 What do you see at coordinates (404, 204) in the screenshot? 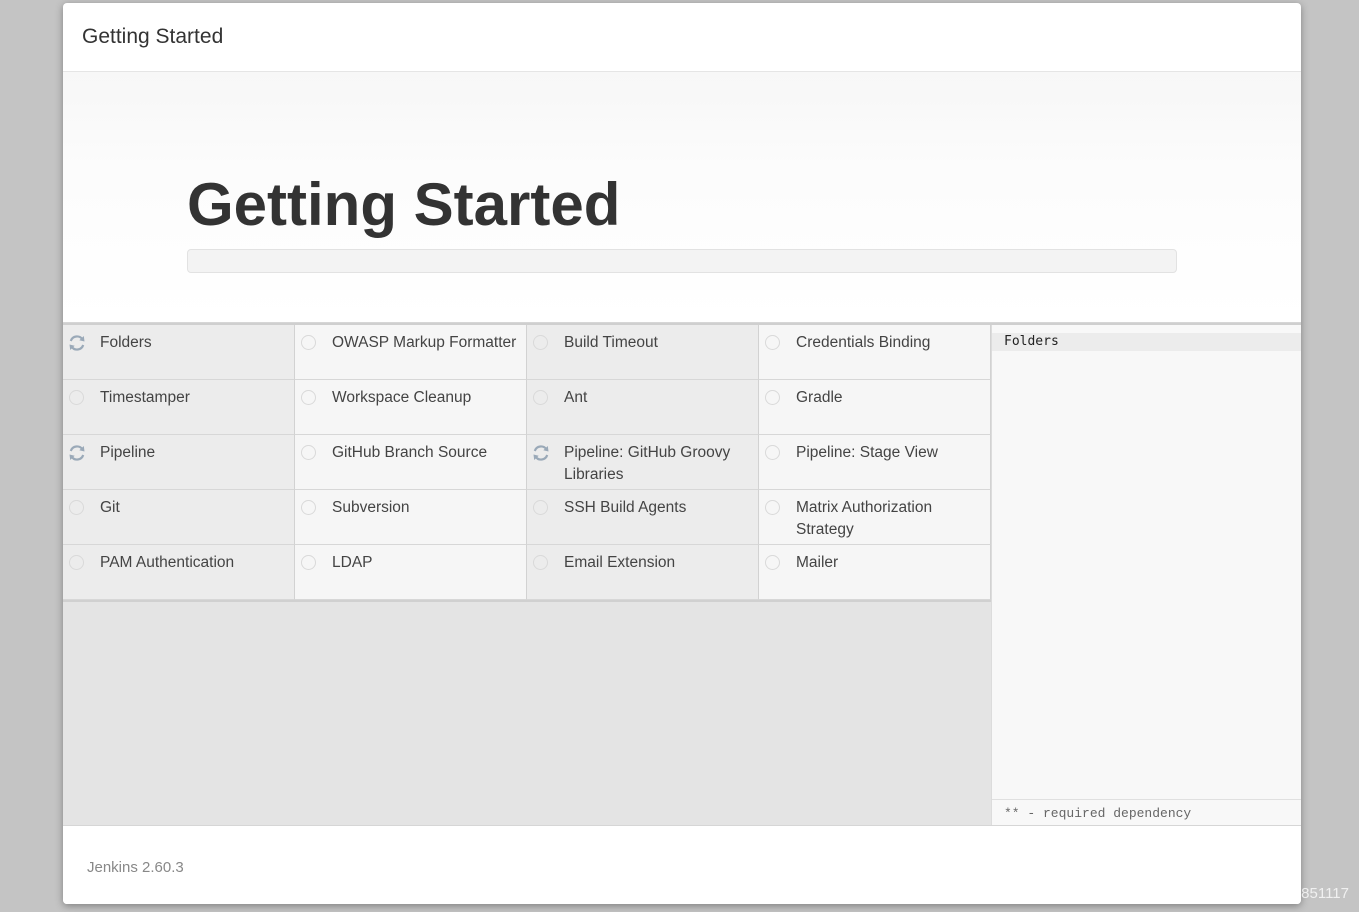
I see `page-title: Getting Started` at bounding box center [404, 204].